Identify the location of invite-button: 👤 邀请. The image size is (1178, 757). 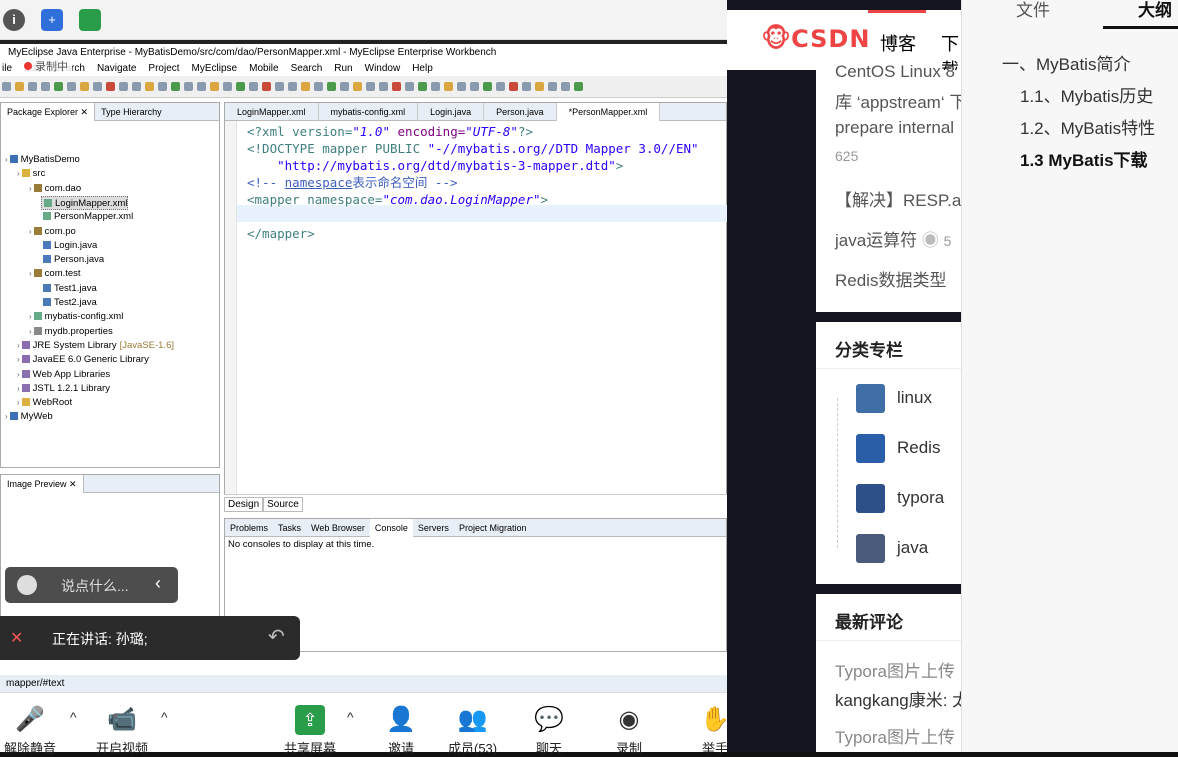
(401, 731).